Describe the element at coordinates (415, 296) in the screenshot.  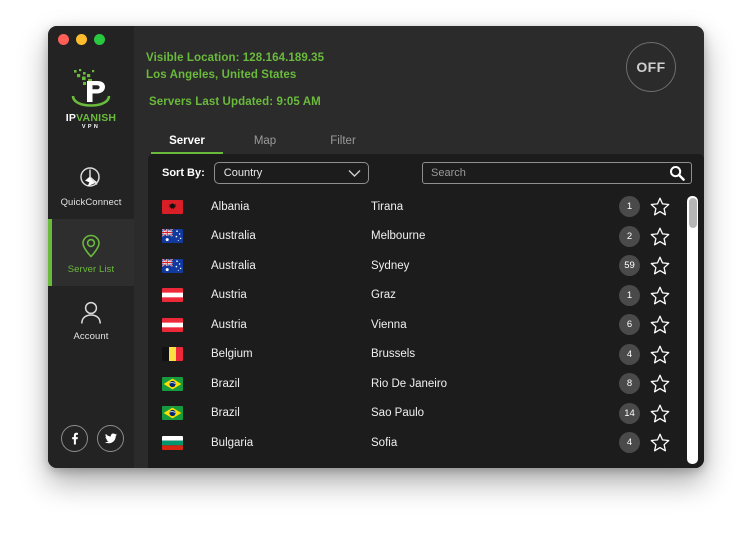
I see `table-row: Austria Graz 1` at that location.